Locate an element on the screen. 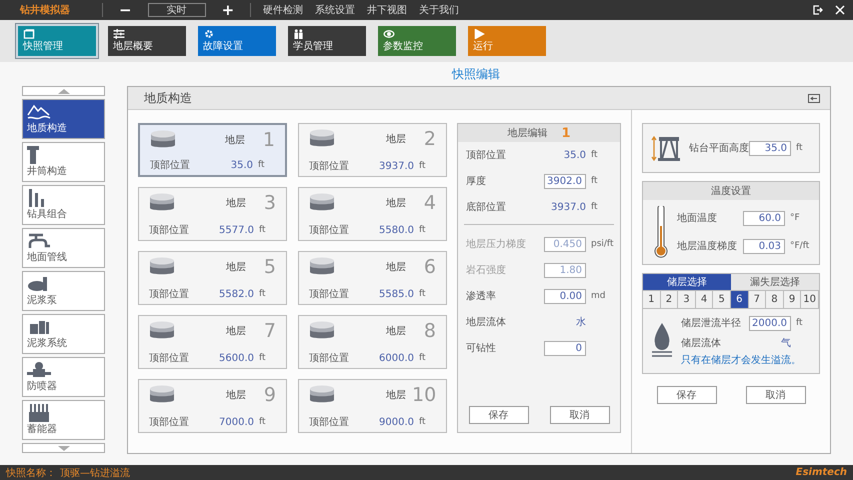 The image size is (853, 480). position-value: 5582.0 is located at coordinates (236, 294).